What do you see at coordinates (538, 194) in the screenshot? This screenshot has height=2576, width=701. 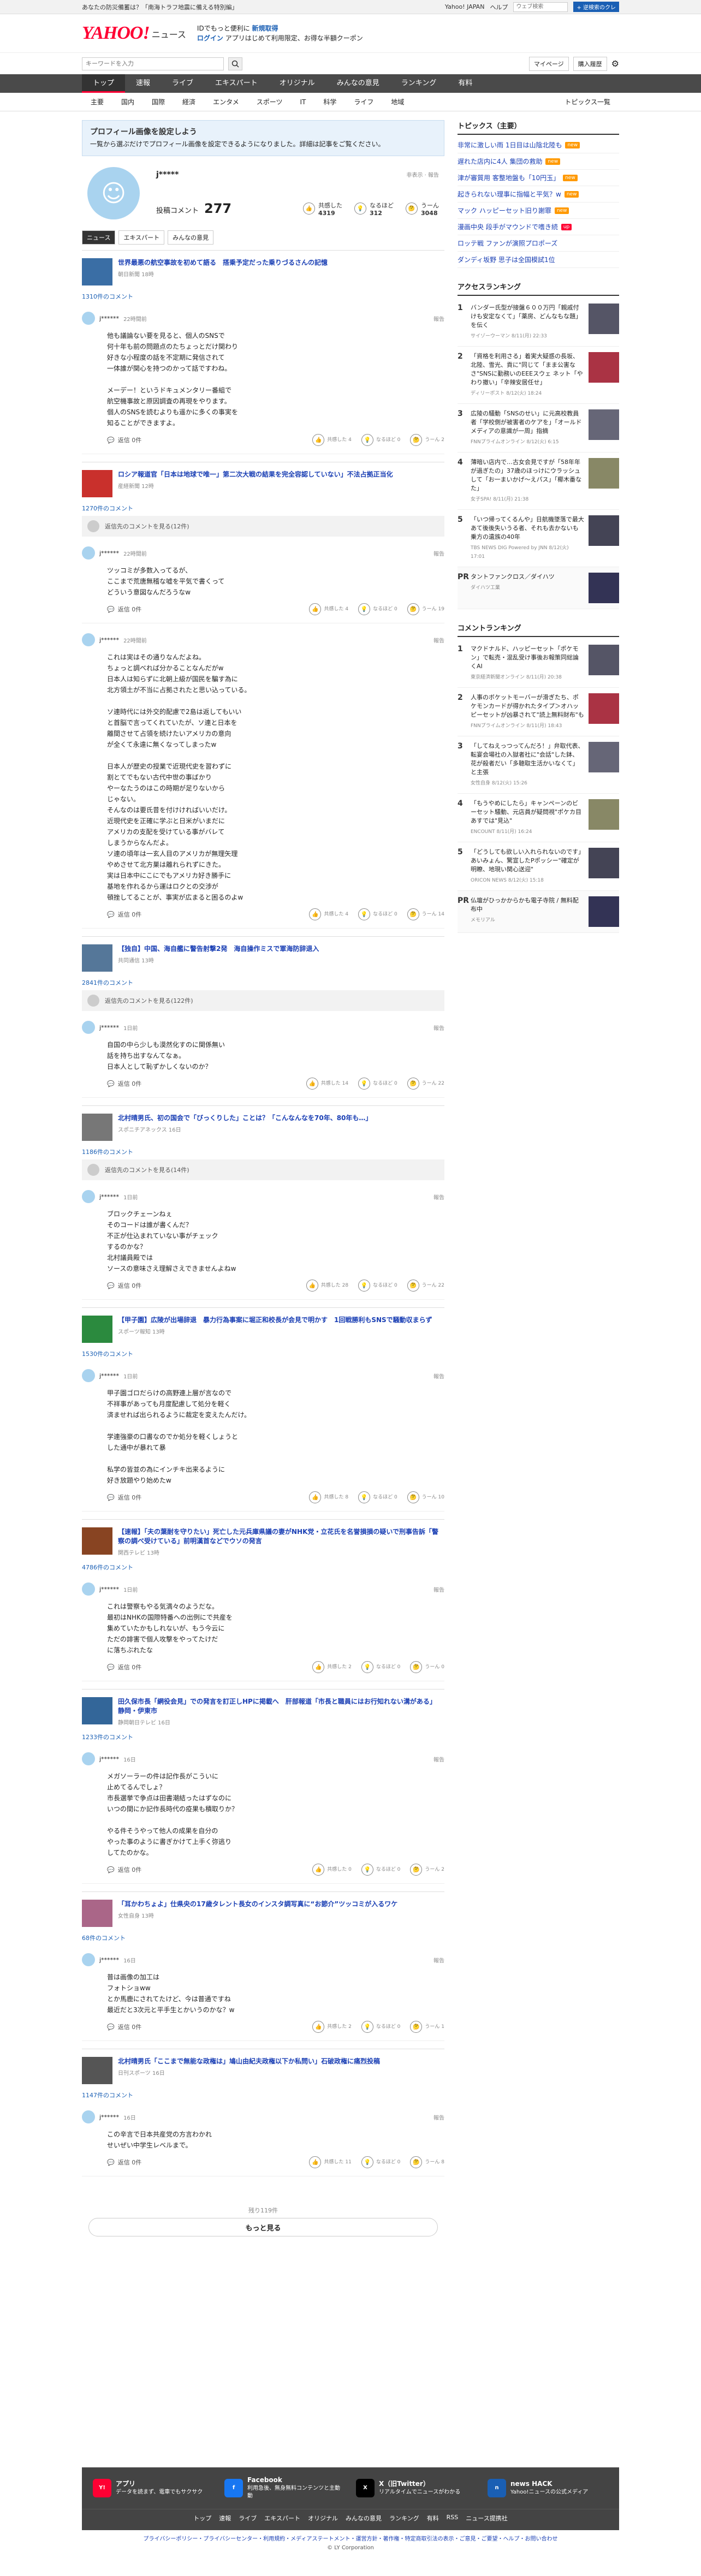 I see `topic-item: 起きられない理事に指幅と平気？w new` at bounding box center [538, 194].